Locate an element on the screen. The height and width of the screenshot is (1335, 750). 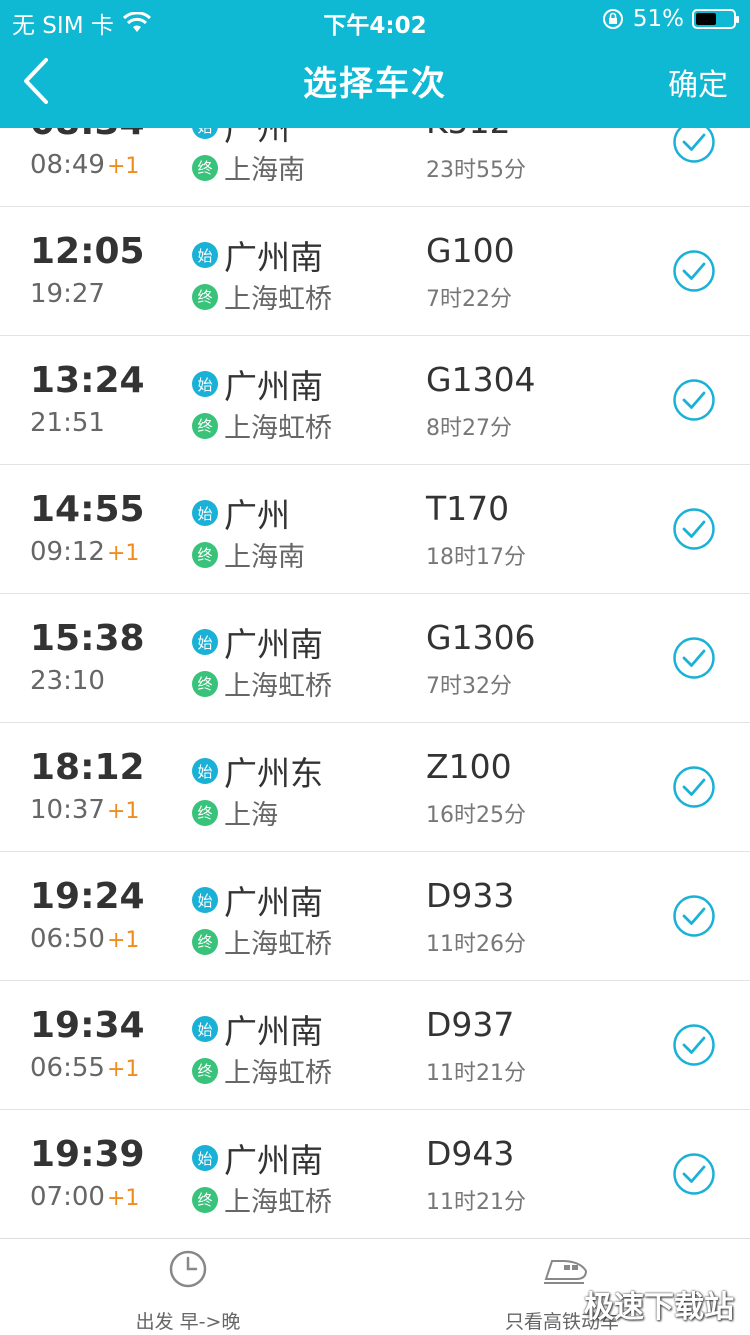
page-title: 选择车次 is located at coordinates (375, 84).